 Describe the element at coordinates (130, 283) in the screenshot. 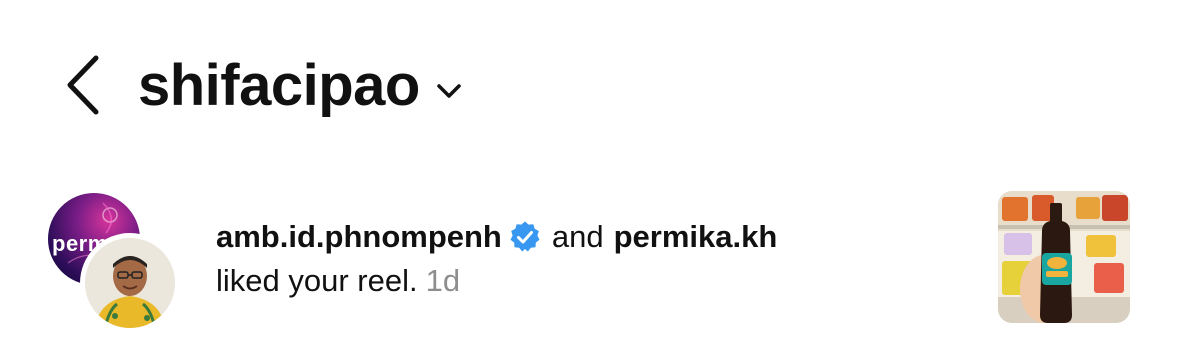

I see `avatar-ambassador` at that location.